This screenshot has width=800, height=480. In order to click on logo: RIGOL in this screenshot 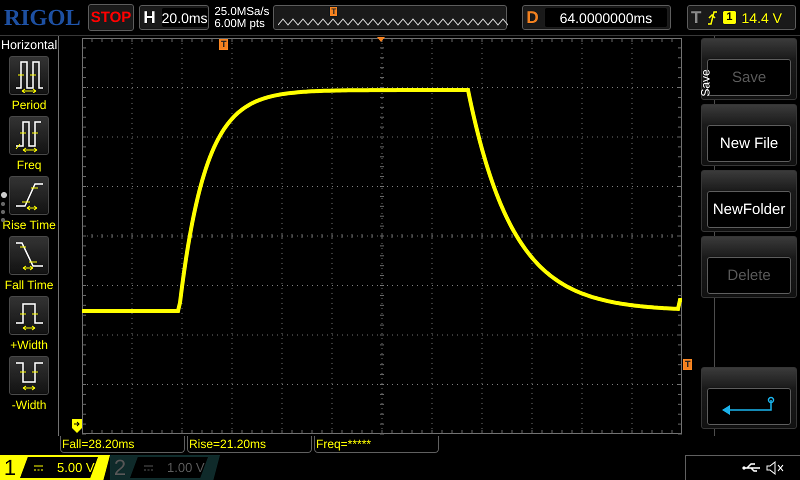, I will do `click(42, 17)`.